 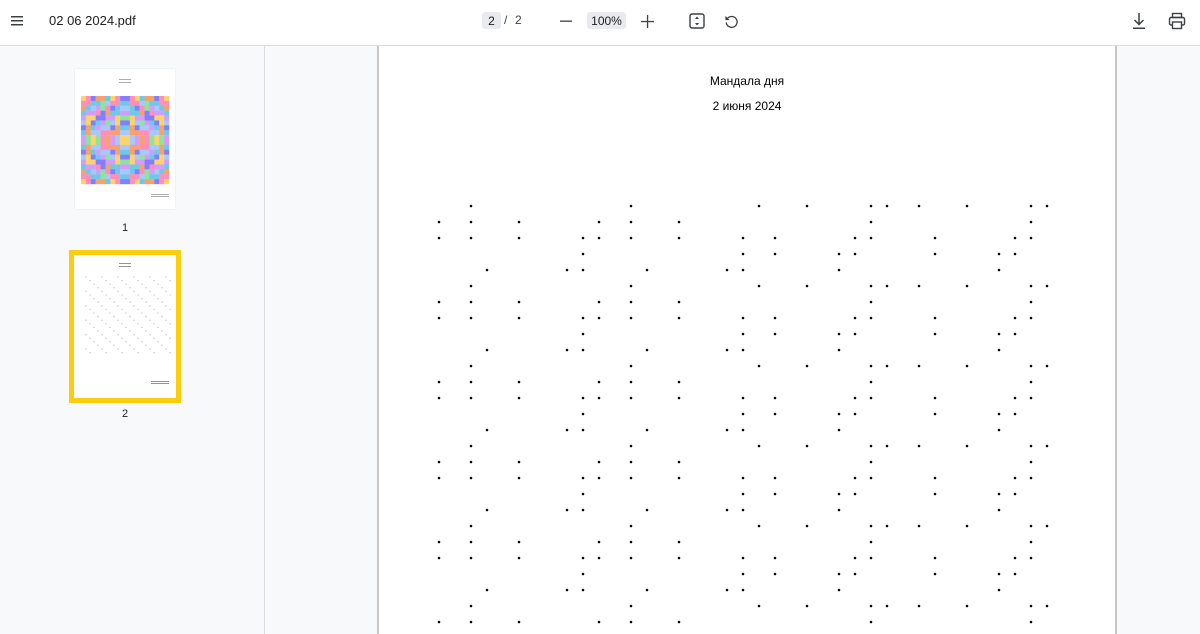 What do you see at coordinates (491, 20) in the screenshot?
I see `page-number-input: 2` at bounding box center [491, 20].